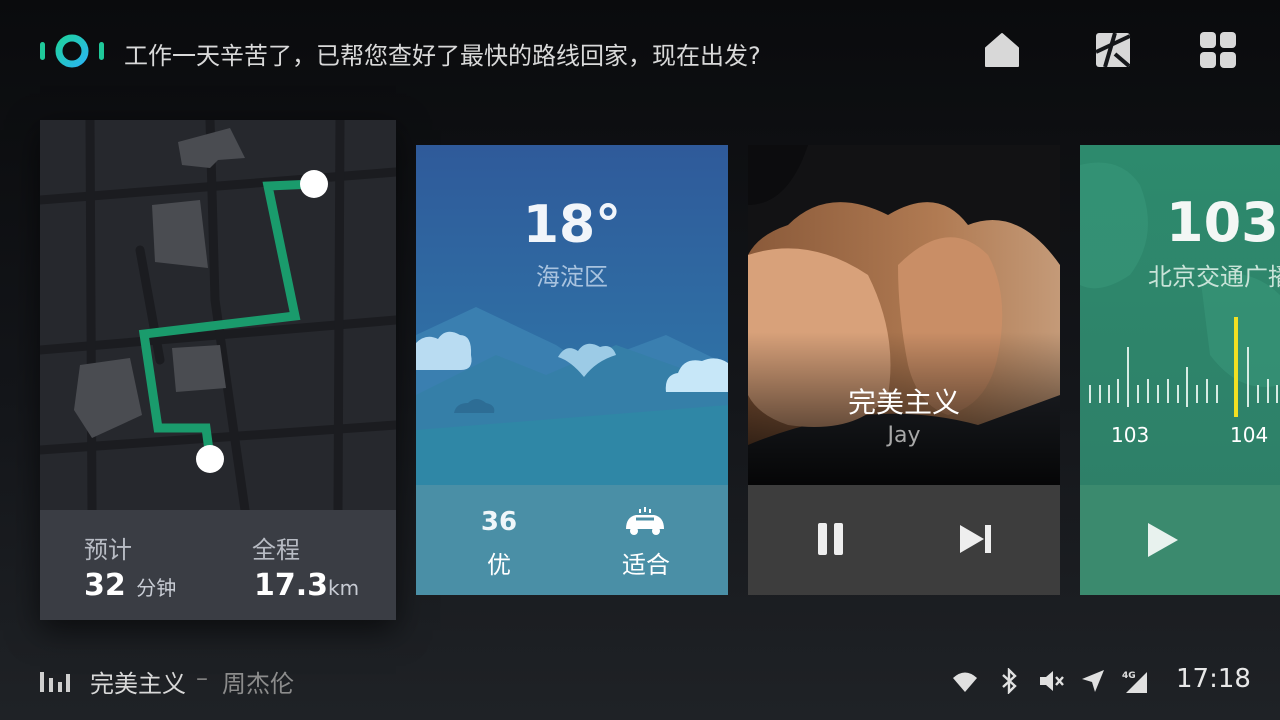  Describe the element at coordinates (276, 550) in the screenshot. I see `distance-label: 全程` at that location.